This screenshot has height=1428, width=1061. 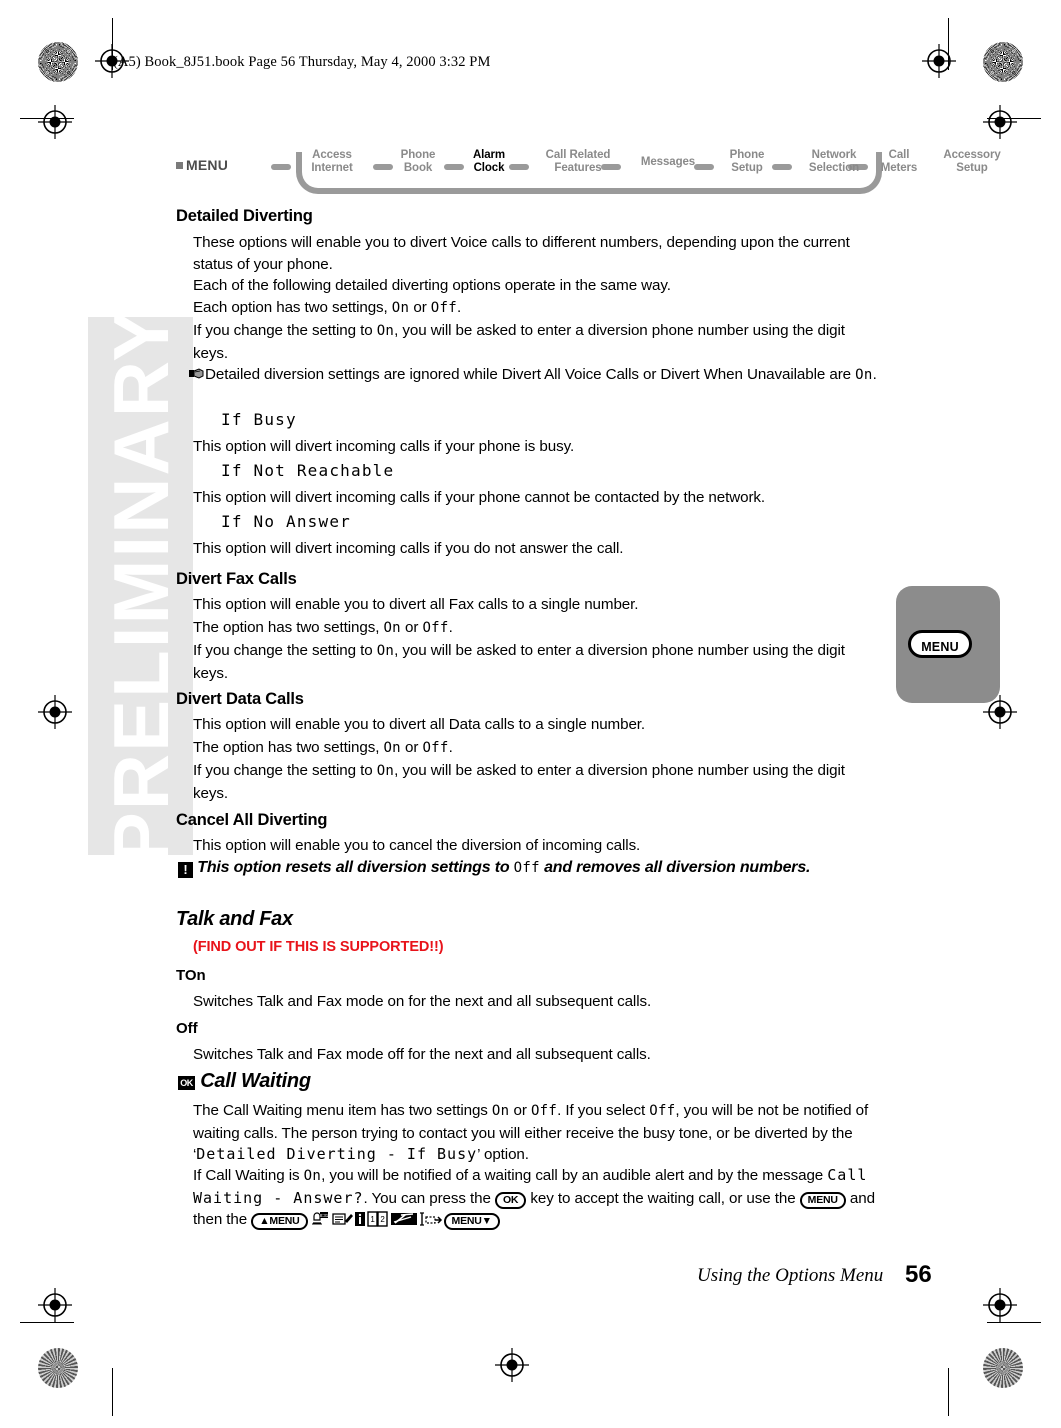 What do you see at coordinates (578, 155) in the screenshot?
I see `breadcrumb-item-line1: Call Related` at bounding box center [578, 155].